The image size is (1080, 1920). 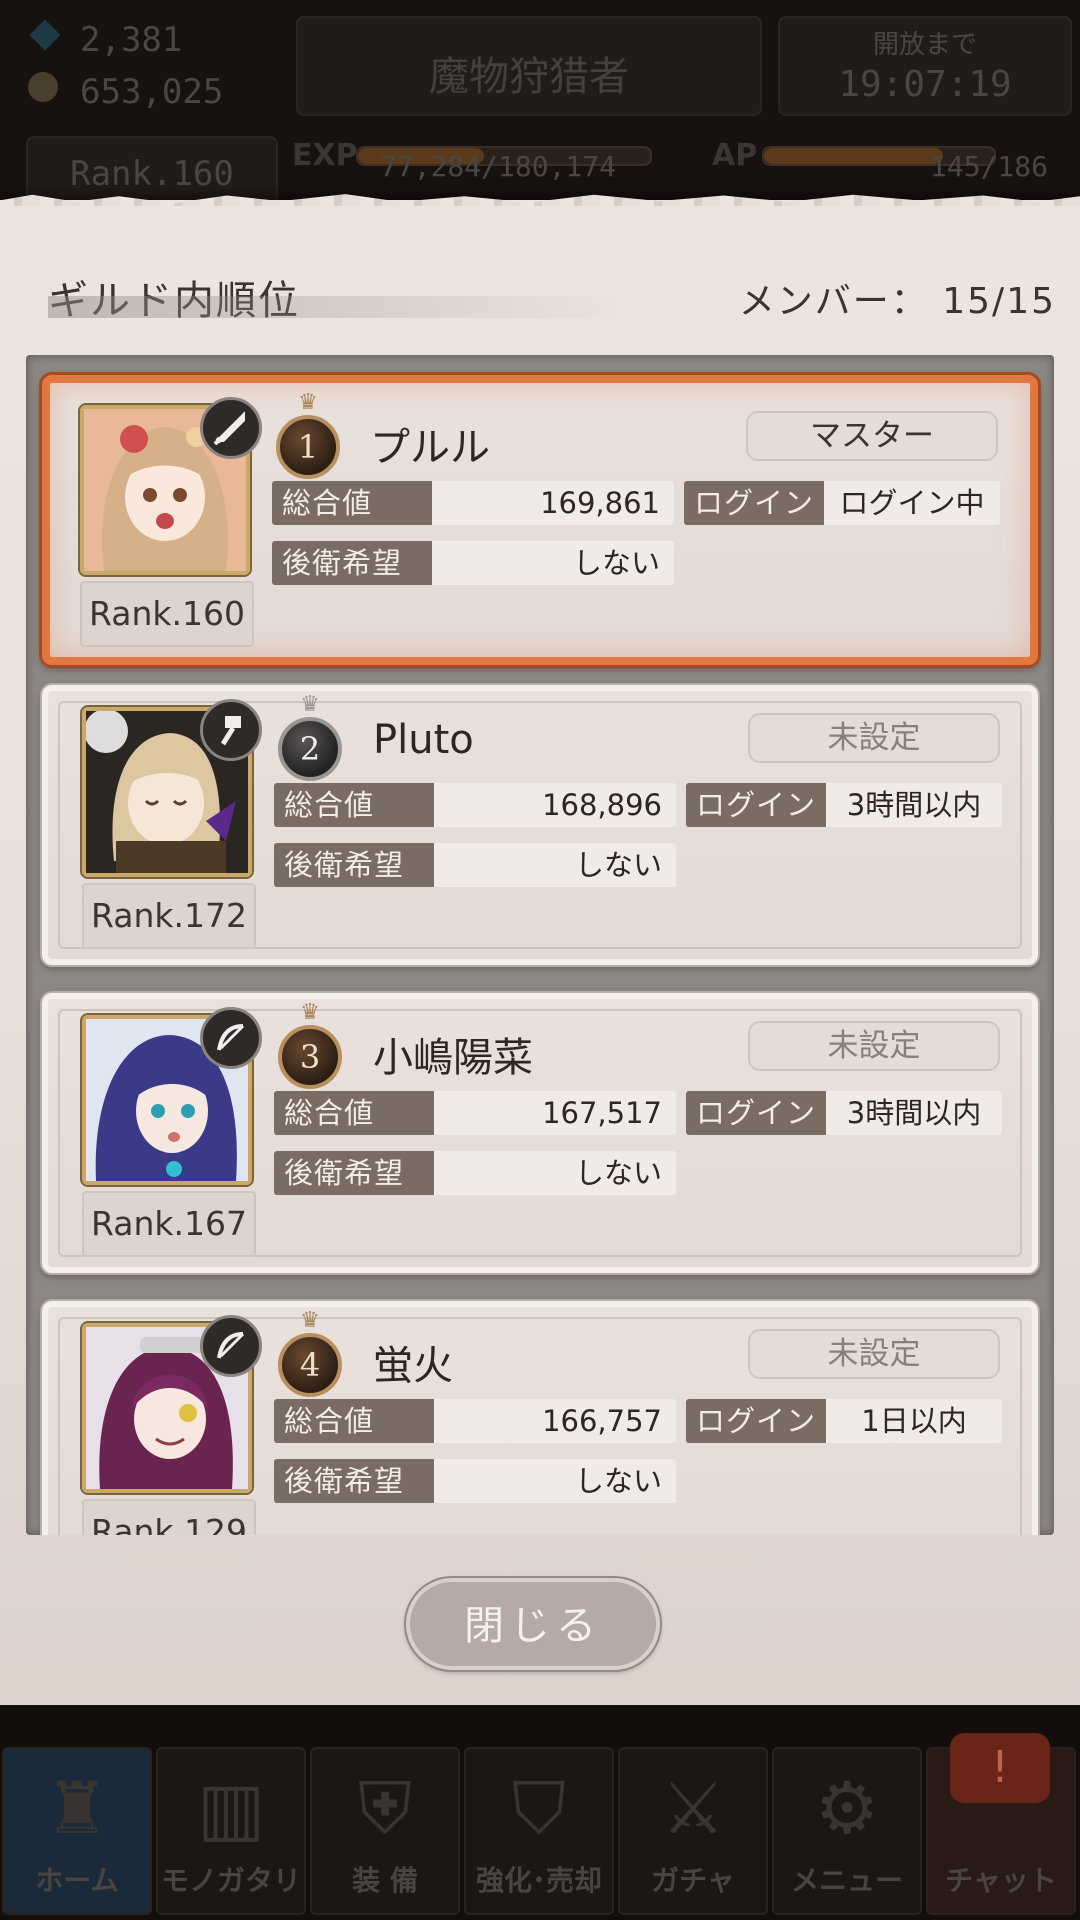 I want to click on member-count: メンバー： 15/15, so click(x=897, y=298).